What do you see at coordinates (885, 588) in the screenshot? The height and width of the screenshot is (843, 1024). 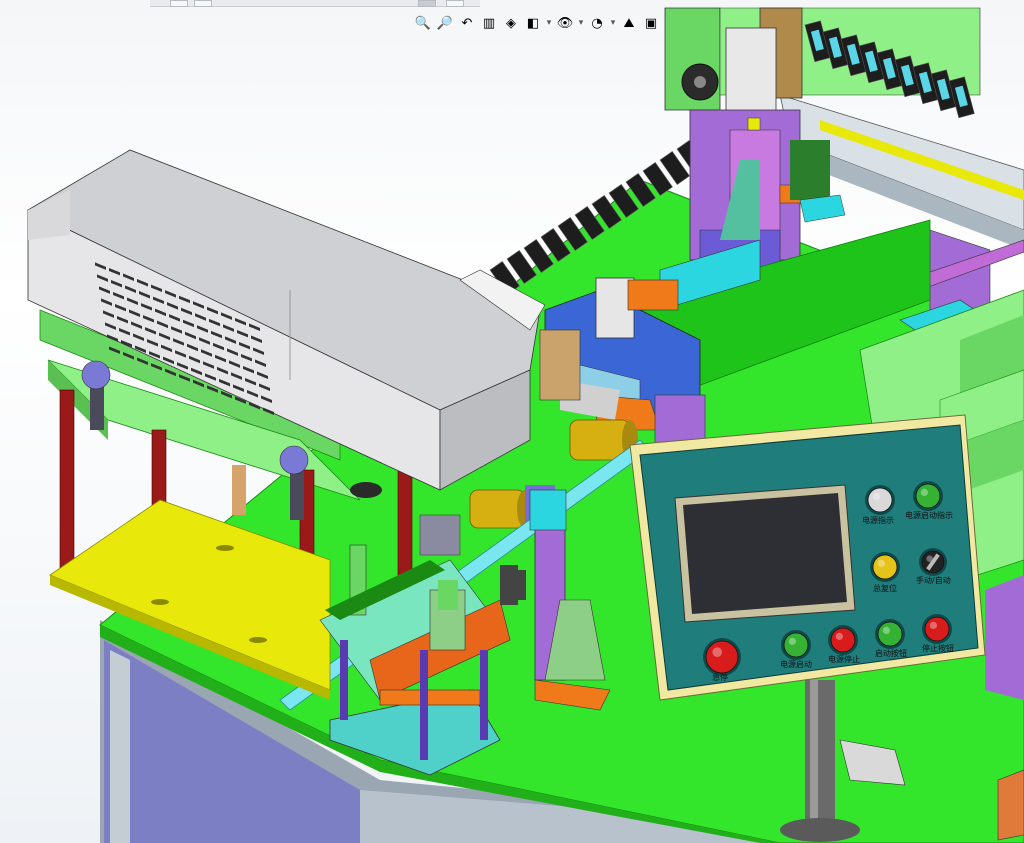 I see `reset-button-label: 总复位` at bounding box center [885, 588].